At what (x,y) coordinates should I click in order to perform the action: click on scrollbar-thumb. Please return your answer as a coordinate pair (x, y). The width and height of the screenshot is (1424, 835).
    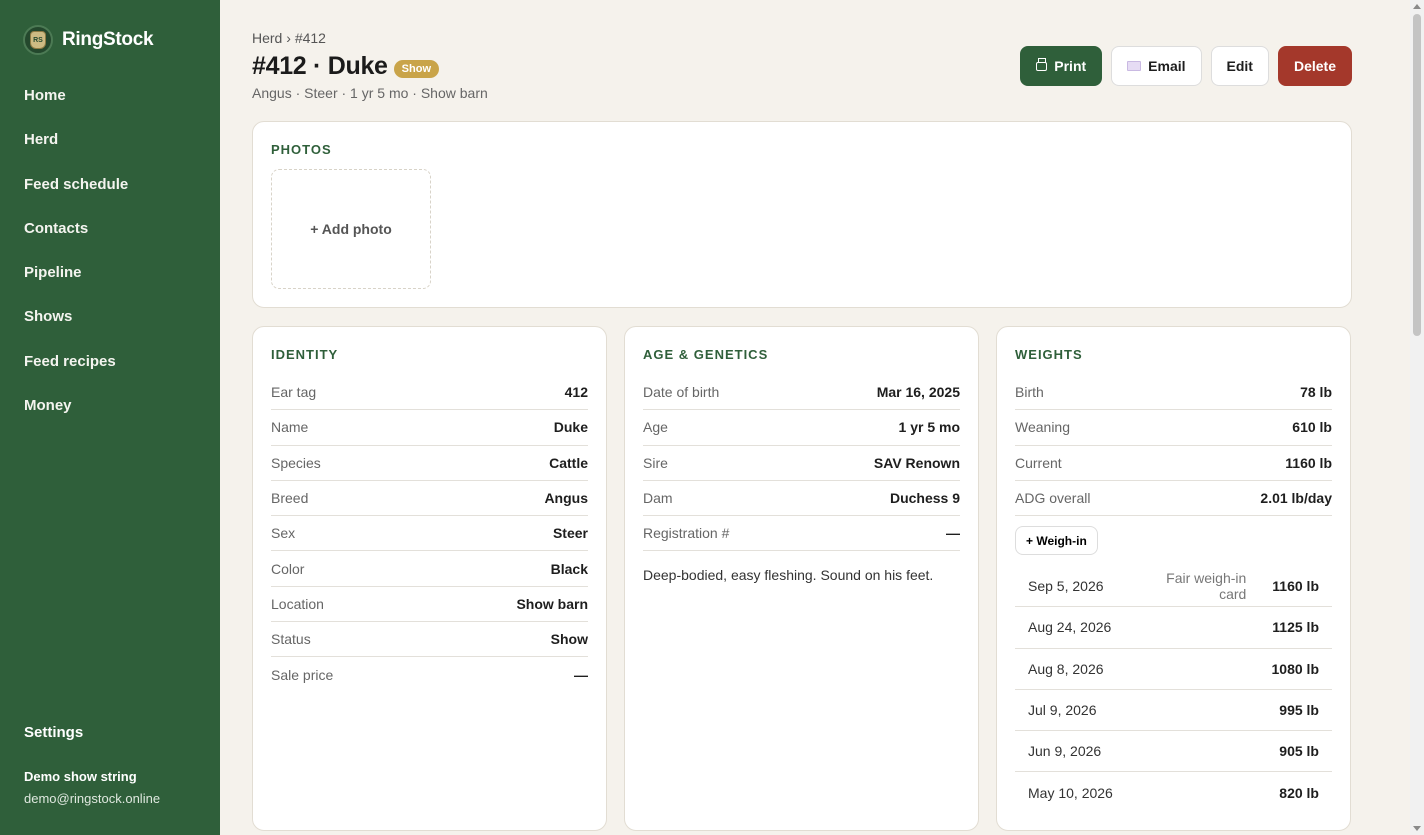
    Looking at the image, I should click on (1417, 175).